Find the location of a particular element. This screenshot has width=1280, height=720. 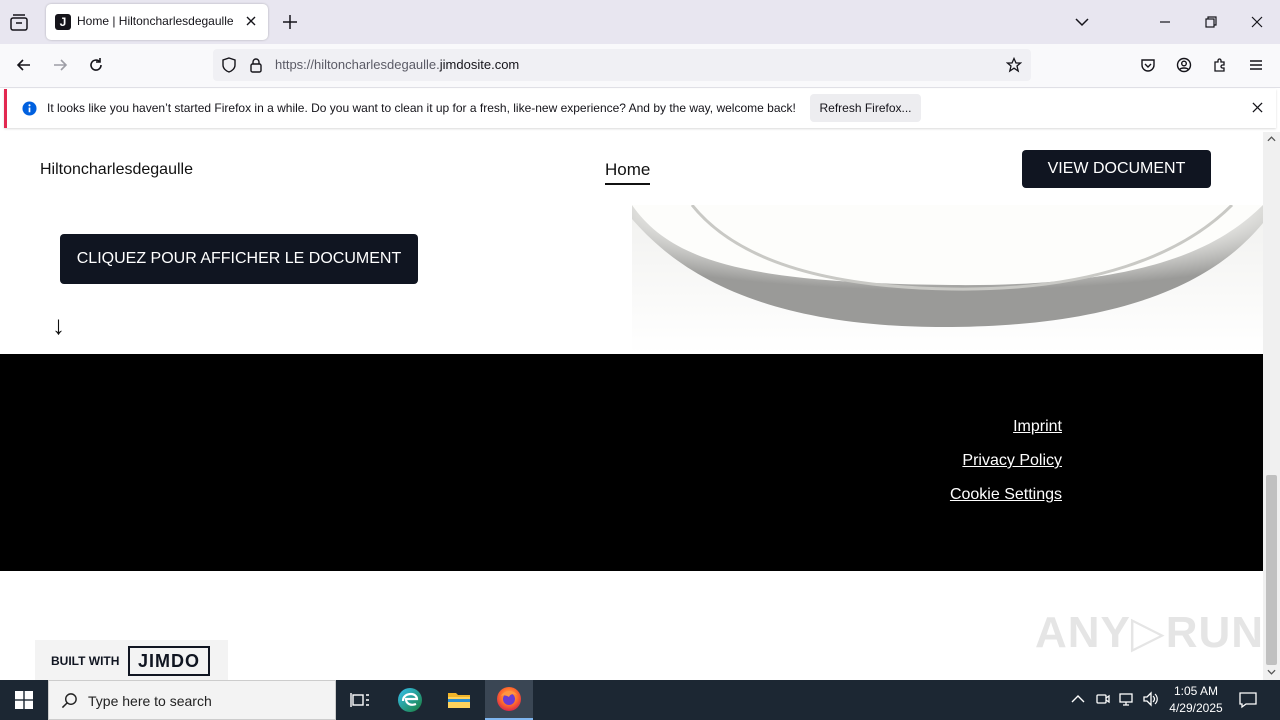

network-icon is located at coordinates (1127, 699).